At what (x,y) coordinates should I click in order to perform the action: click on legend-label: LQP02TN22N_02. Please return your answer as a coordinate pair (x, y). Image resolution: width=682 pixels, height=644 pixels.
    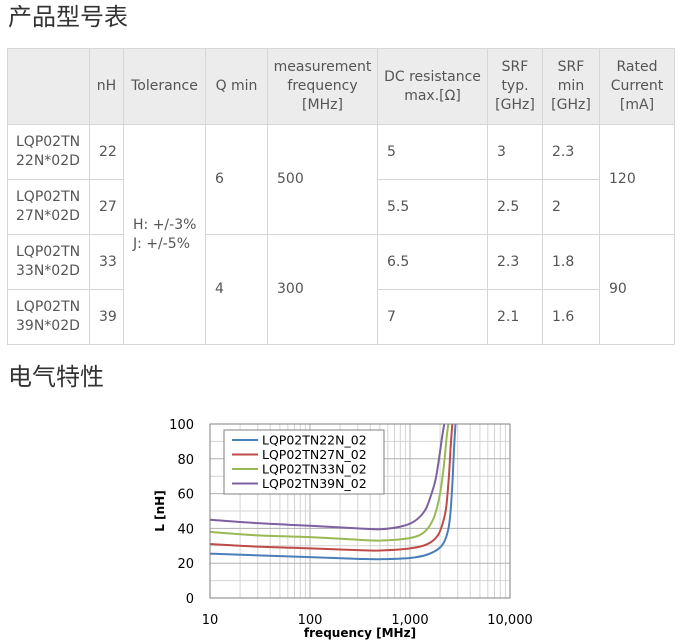
    Looking at the image, I should click on (314, 440).